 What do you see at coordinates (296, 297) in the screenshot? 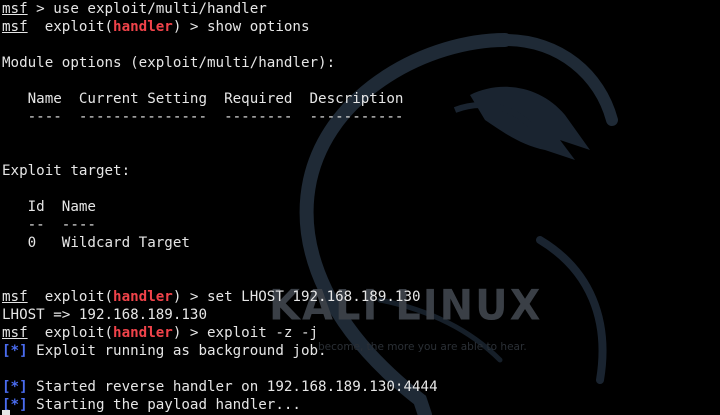
I see `command-text: ) > set LHOST 192.168.189.130` at bounding box center [296, 297].